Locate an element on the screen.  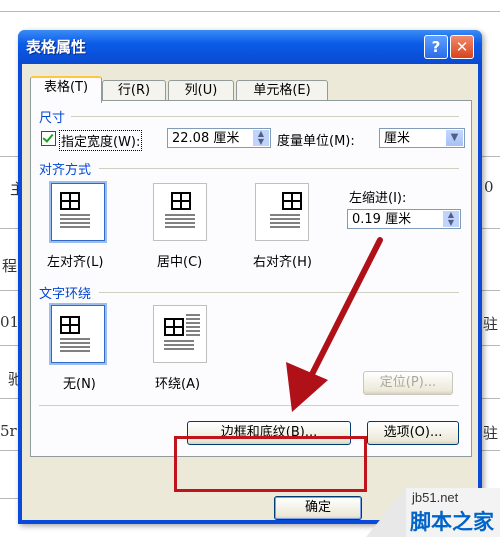
width-input: 22.08 厘米 ▲ ▼ is located at coordinates (219, 138).